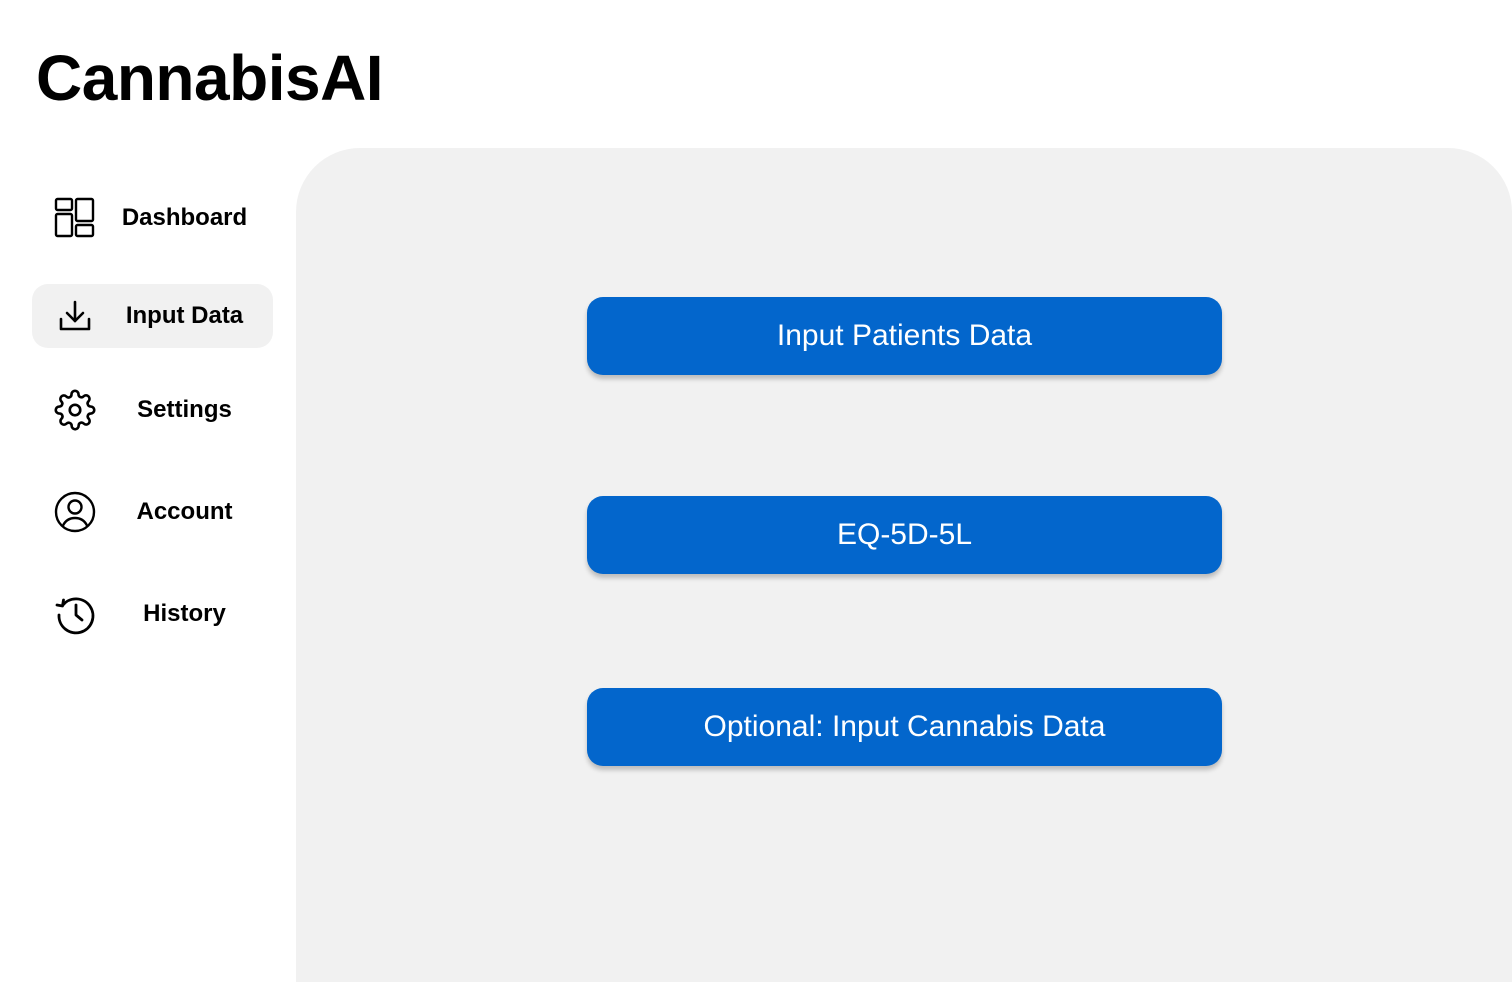 This screenshot has height=982, width=1512. Describe the element at coordinates (184, 613) in the screenshot. I see `sidebar-item-label: History` at that location.